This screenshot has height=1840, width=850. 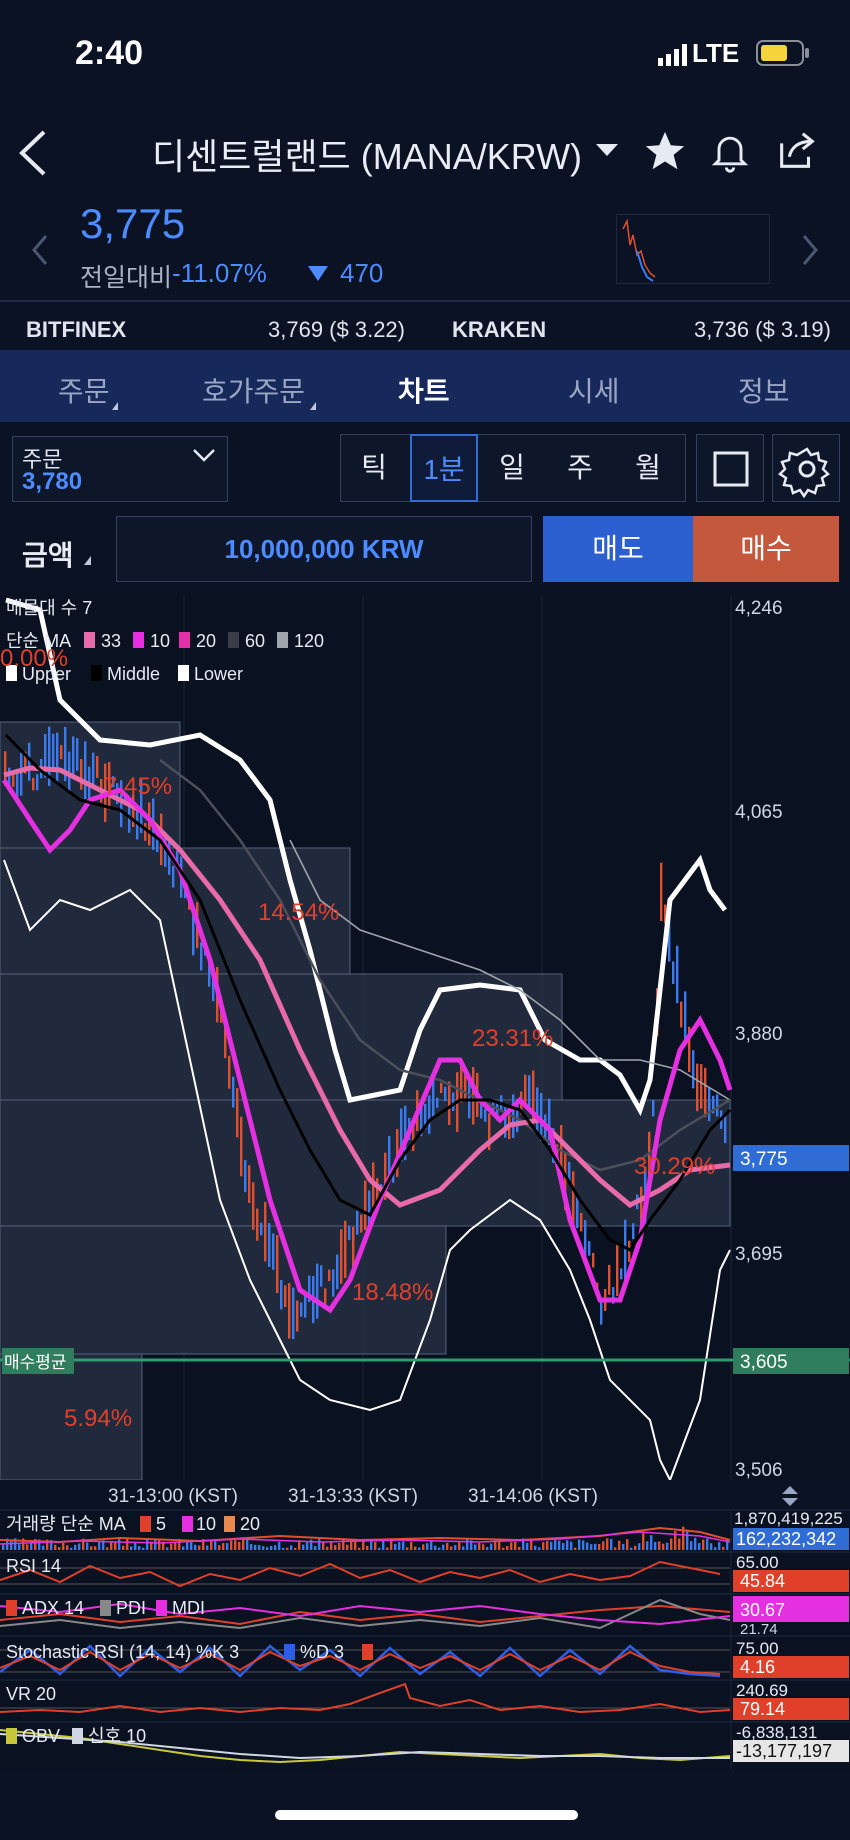 What do you see at coordinates (48, 554) in the screenshot?
I see `amount-label: 금액` at bounding box center [48, 554].